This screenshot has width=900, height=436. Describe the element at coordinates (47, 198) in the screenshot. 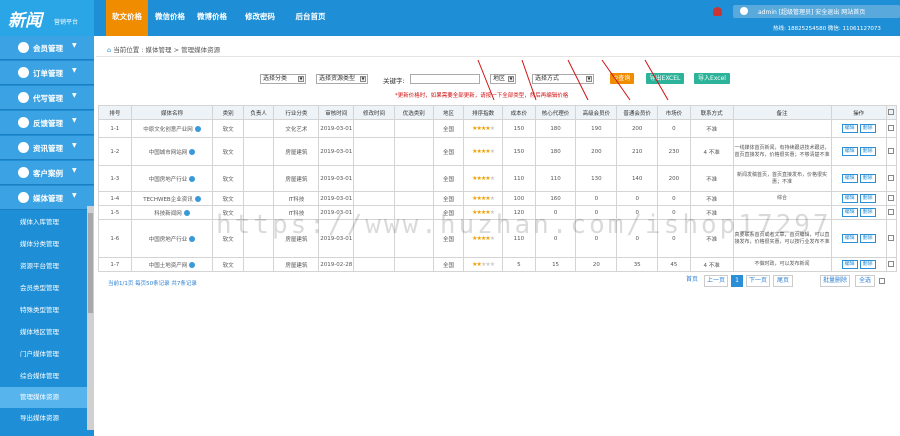

I see `sidebar-group-media: 媒体管理 ▼` at that location.